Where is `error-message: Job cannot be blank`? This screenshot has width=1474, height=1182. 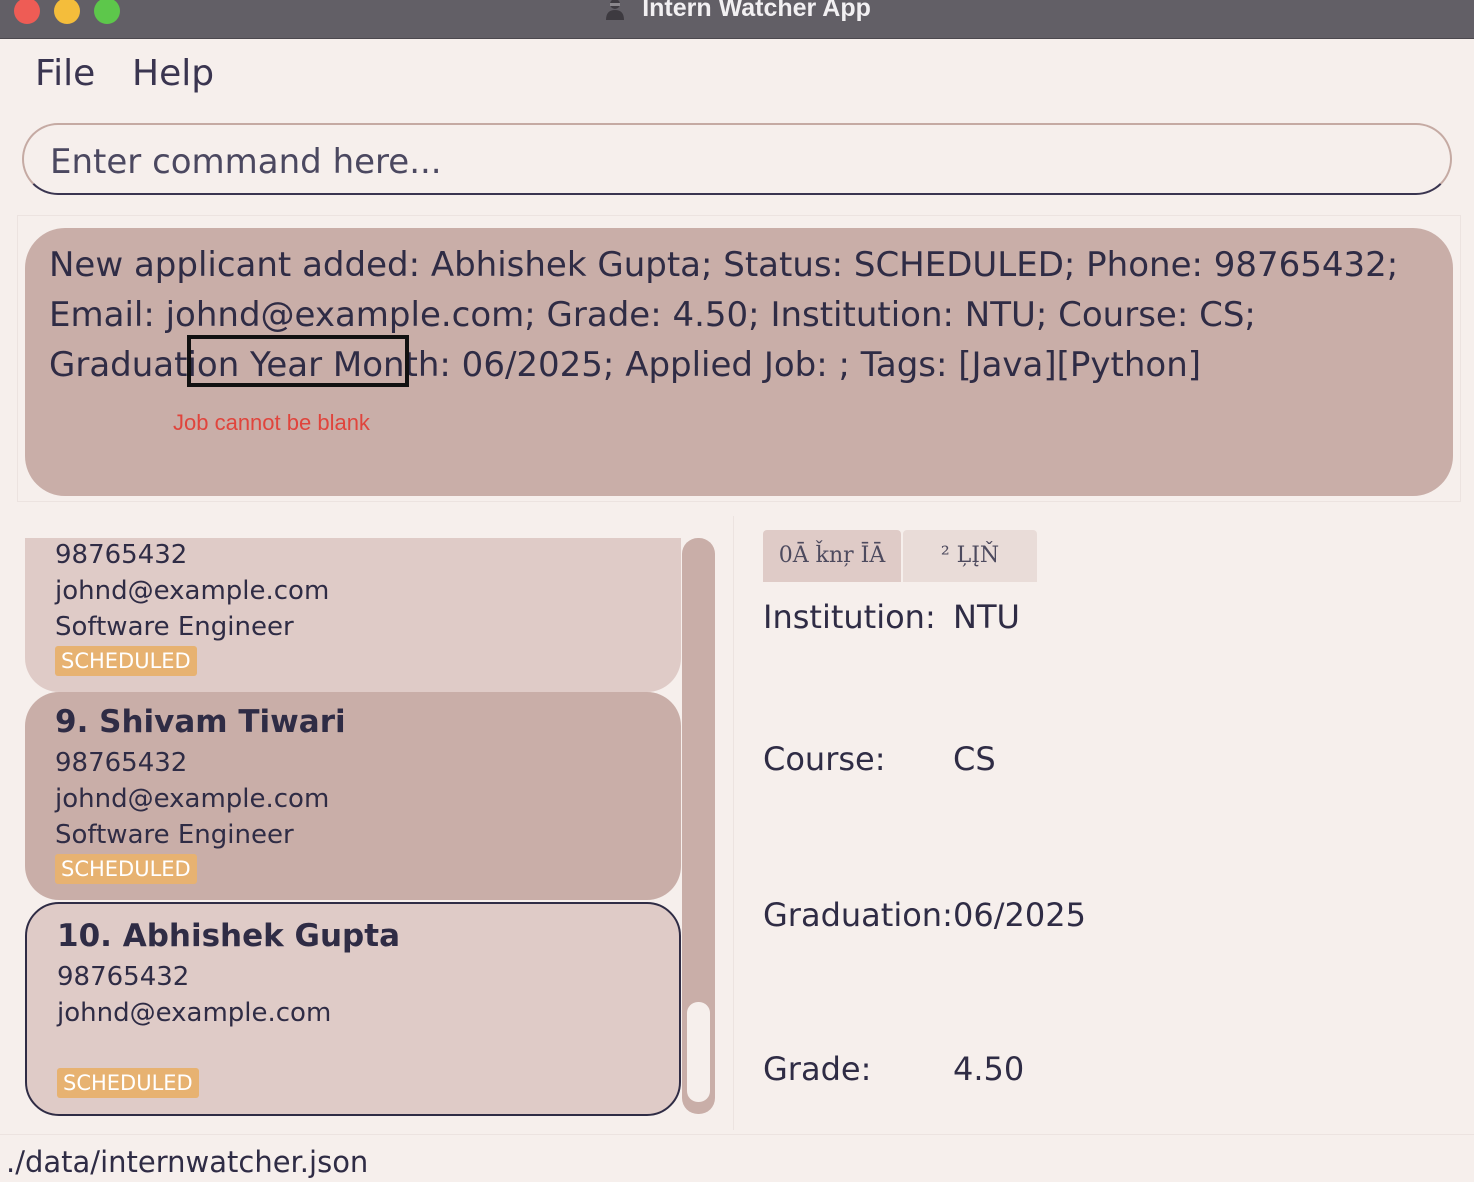
error-message: Job cannot be blank is located at coordinates (271, 422).